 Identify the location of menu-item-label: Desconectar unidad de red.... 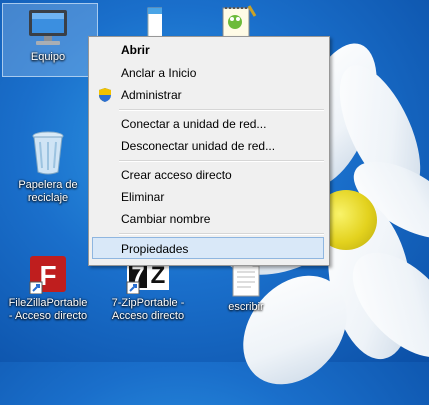
(198, 146).